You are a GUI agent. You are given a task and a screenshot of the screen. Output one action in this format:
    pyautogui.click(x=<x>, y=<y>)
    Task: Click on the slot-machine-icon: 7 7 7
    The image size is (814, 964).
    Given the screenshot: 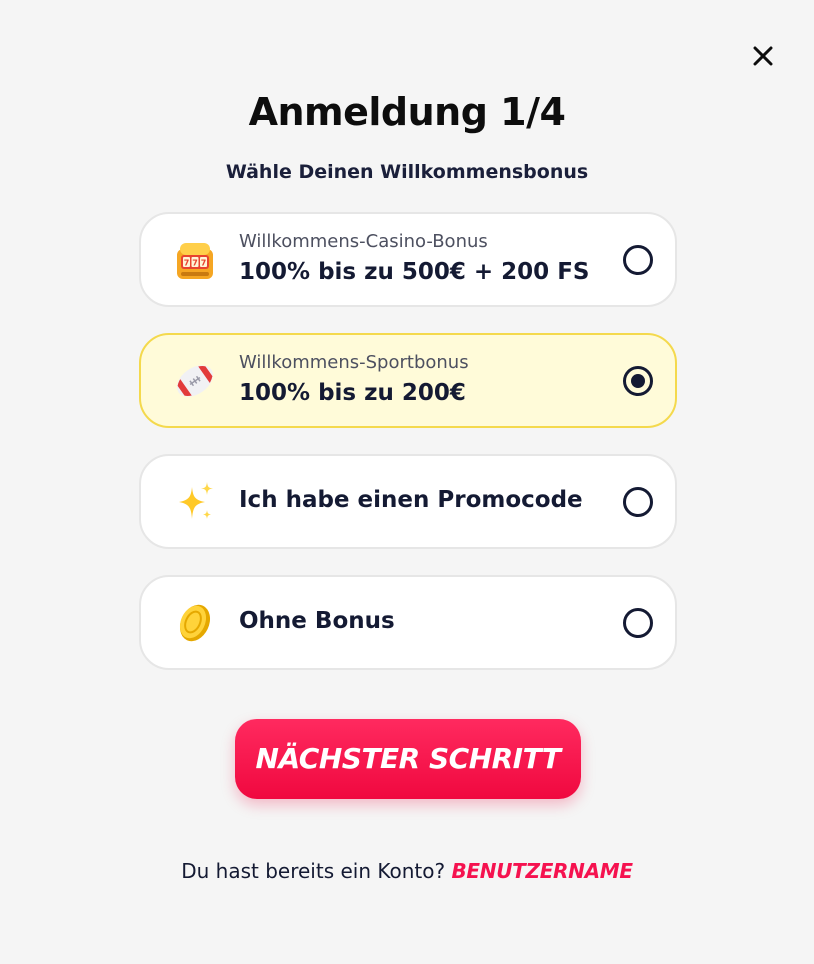 What is the action you would take?
    pyautogui.click(x=195, y=260)
    